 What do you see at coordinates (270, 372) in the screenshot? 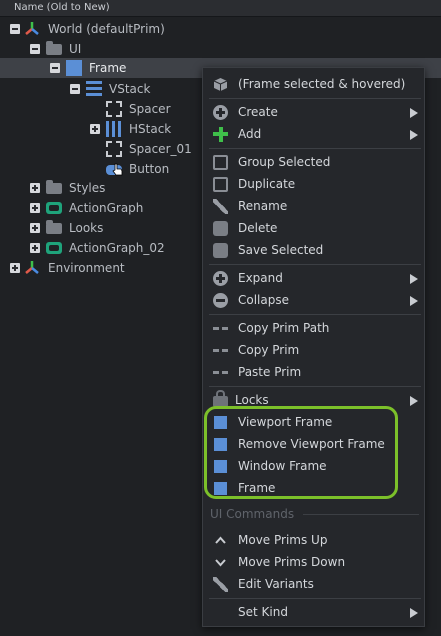
I see `menu-item-label: Paste Prim` at bounding box center [270, 372].